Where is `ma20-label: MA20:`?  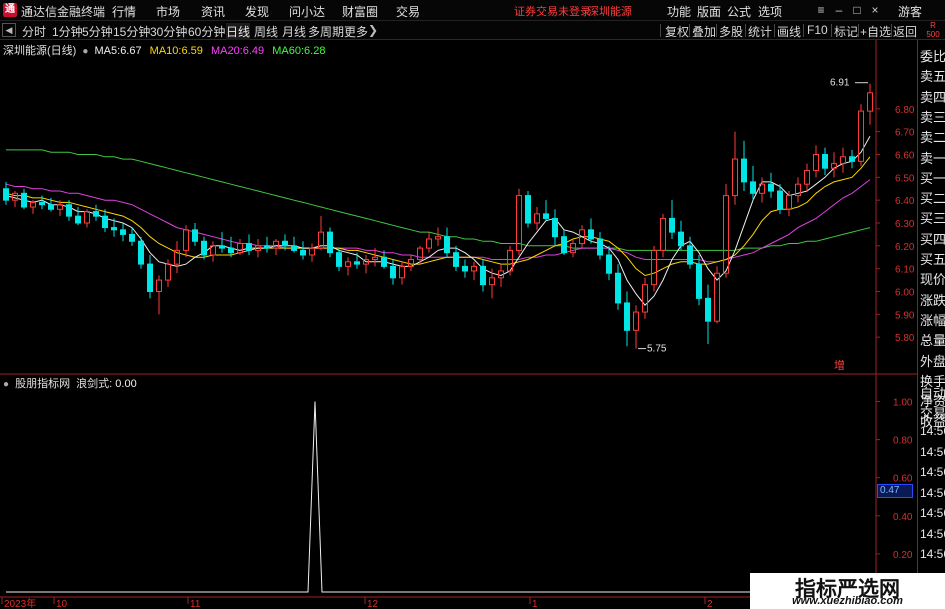
ma20-label: MA20: is located at coordinates (226, 51).